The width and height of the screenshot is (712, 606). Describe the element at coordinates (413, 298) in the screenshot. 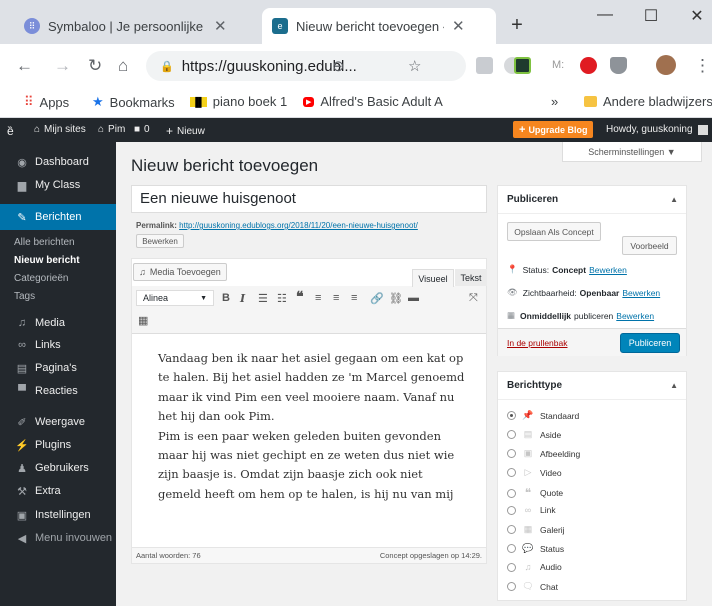

I see `read-more-icon: ▬` at that location.